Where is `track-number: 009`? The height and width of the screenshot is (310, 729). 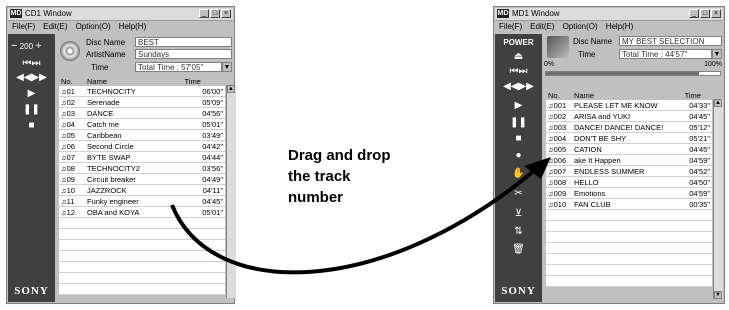 track-number: 009 is located at coordinates (560, 193).